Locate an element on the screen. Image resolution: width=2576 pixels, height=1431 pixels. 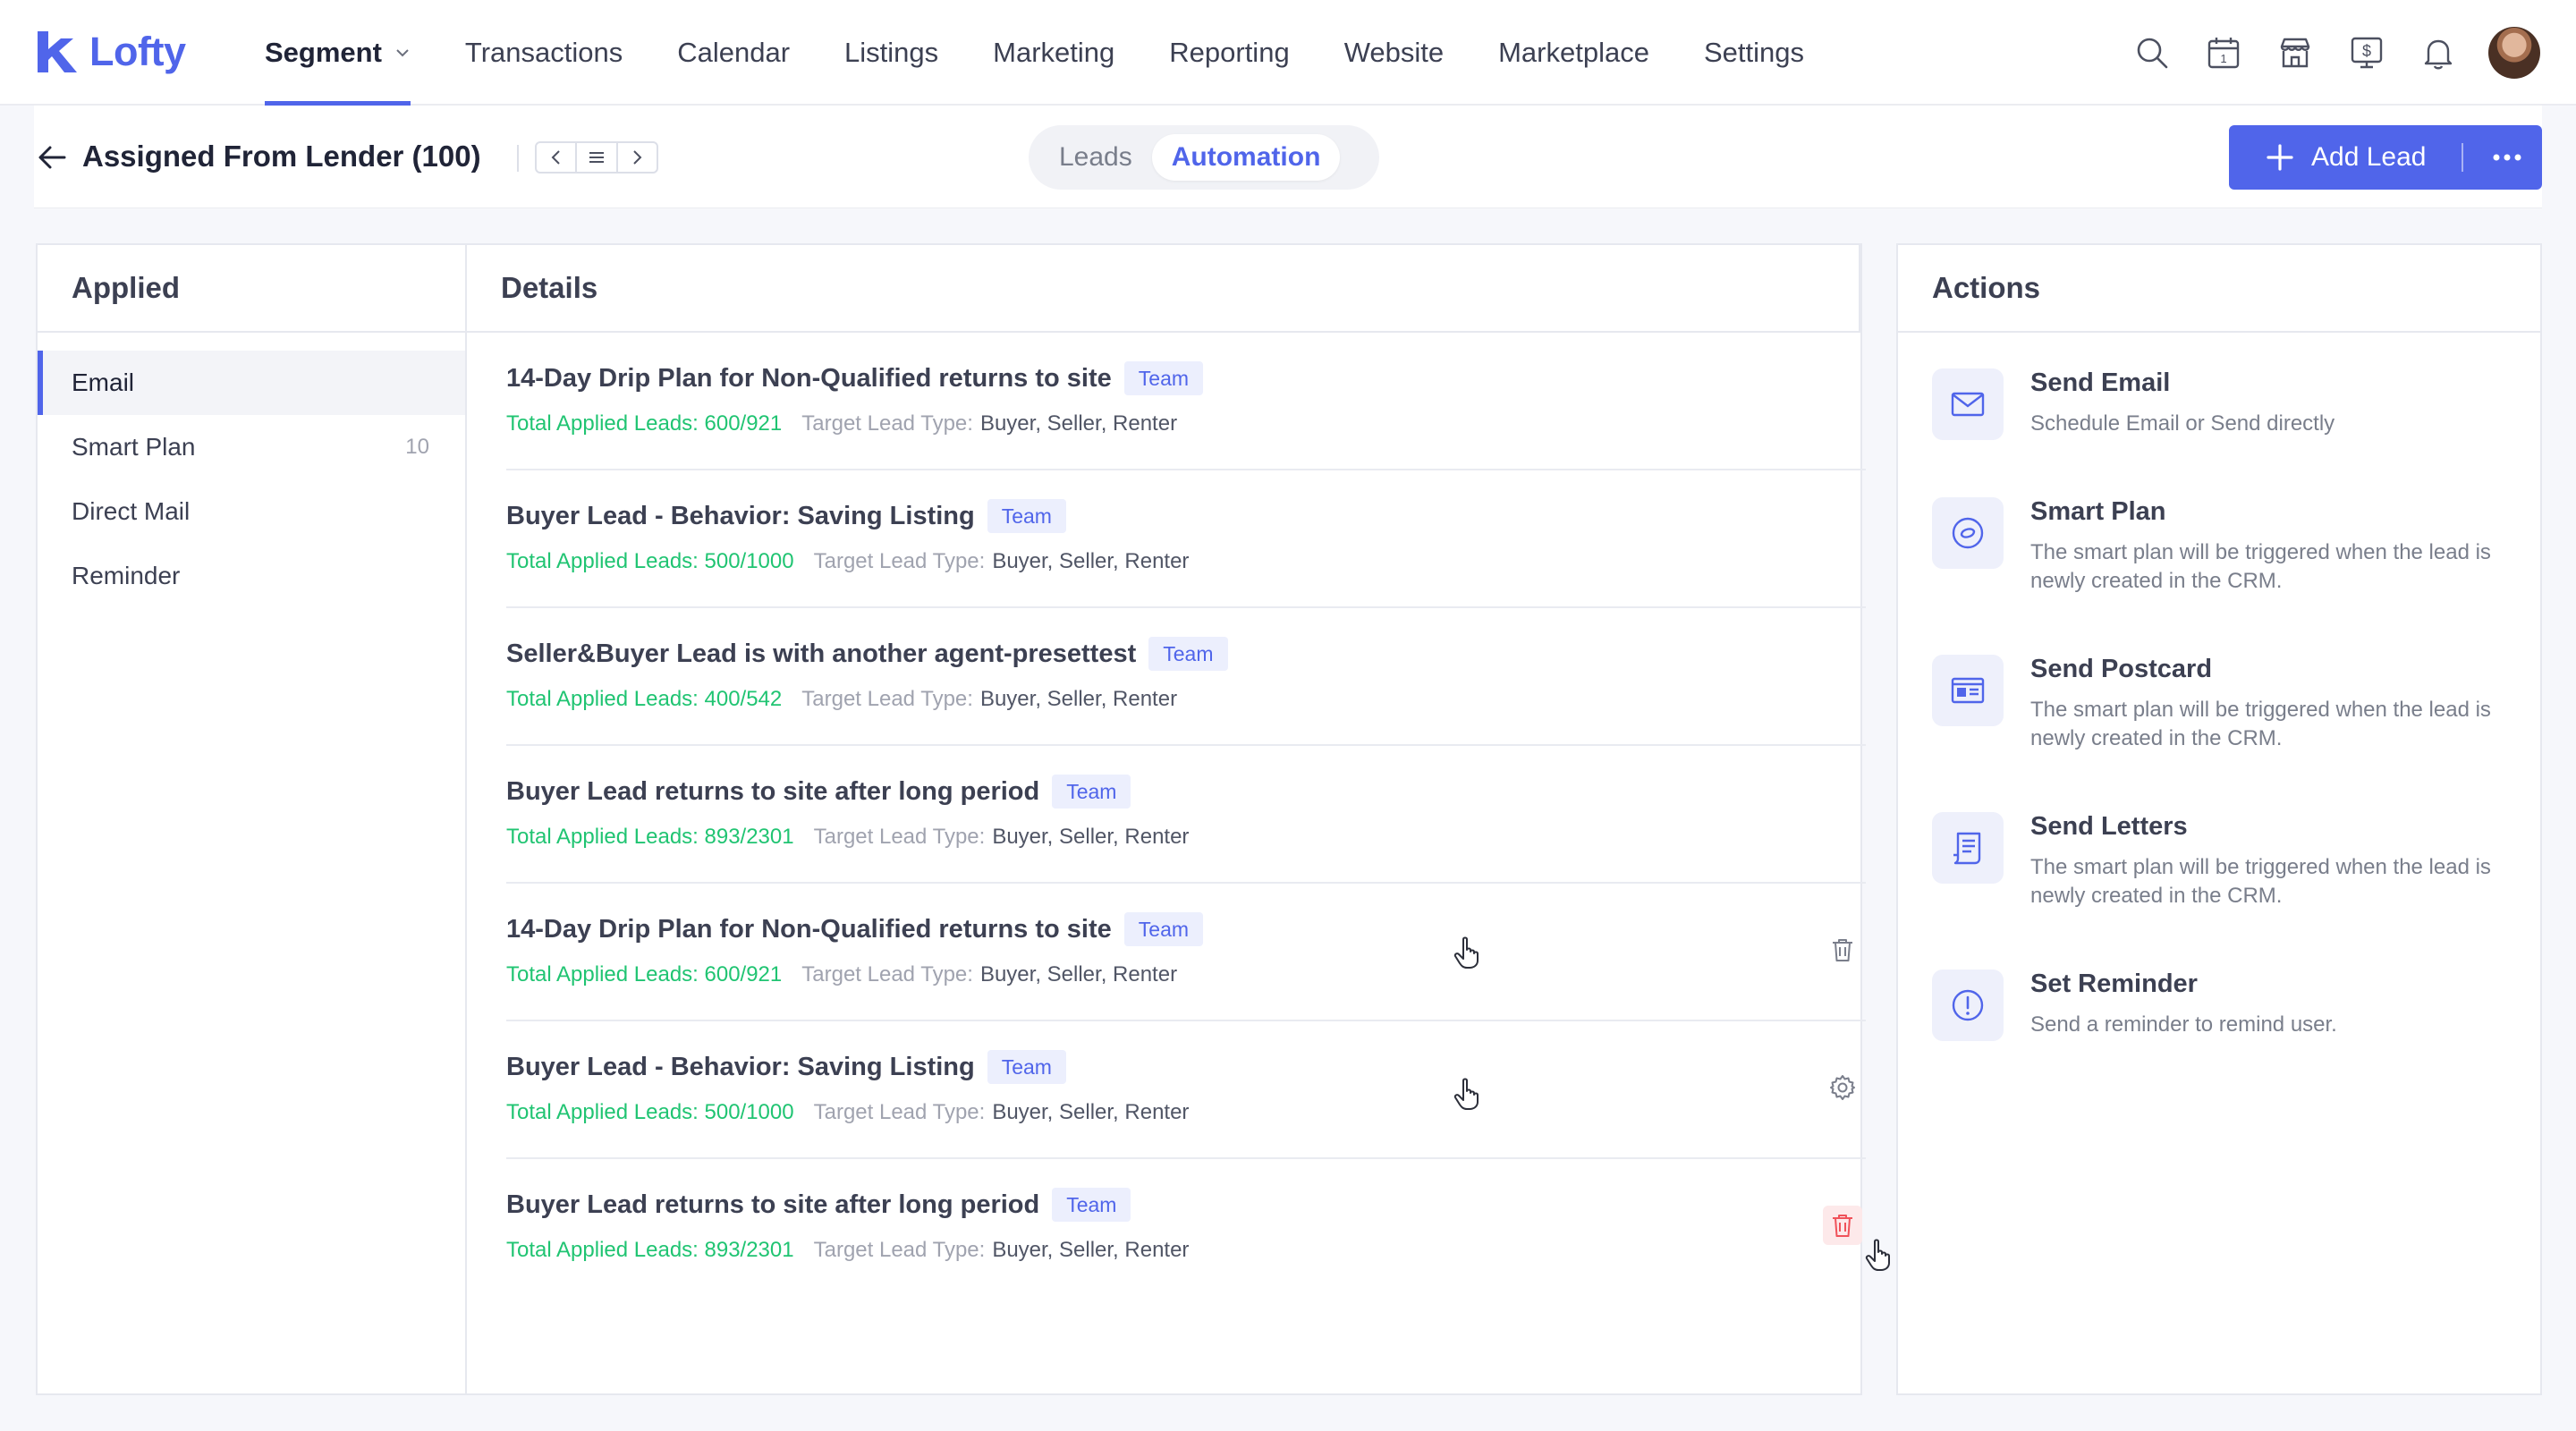
trash-icon is located at coordinates (1842, 950).